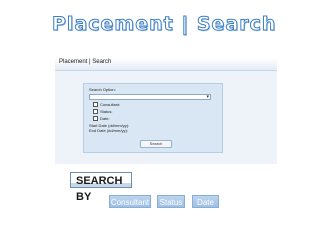 Image resolution: width=320 pixels, height=240 pixels. What do you see at coordinates (205, 201) in the screenshot?
I see `date-tag: Date` at bounding box center [205, 201].